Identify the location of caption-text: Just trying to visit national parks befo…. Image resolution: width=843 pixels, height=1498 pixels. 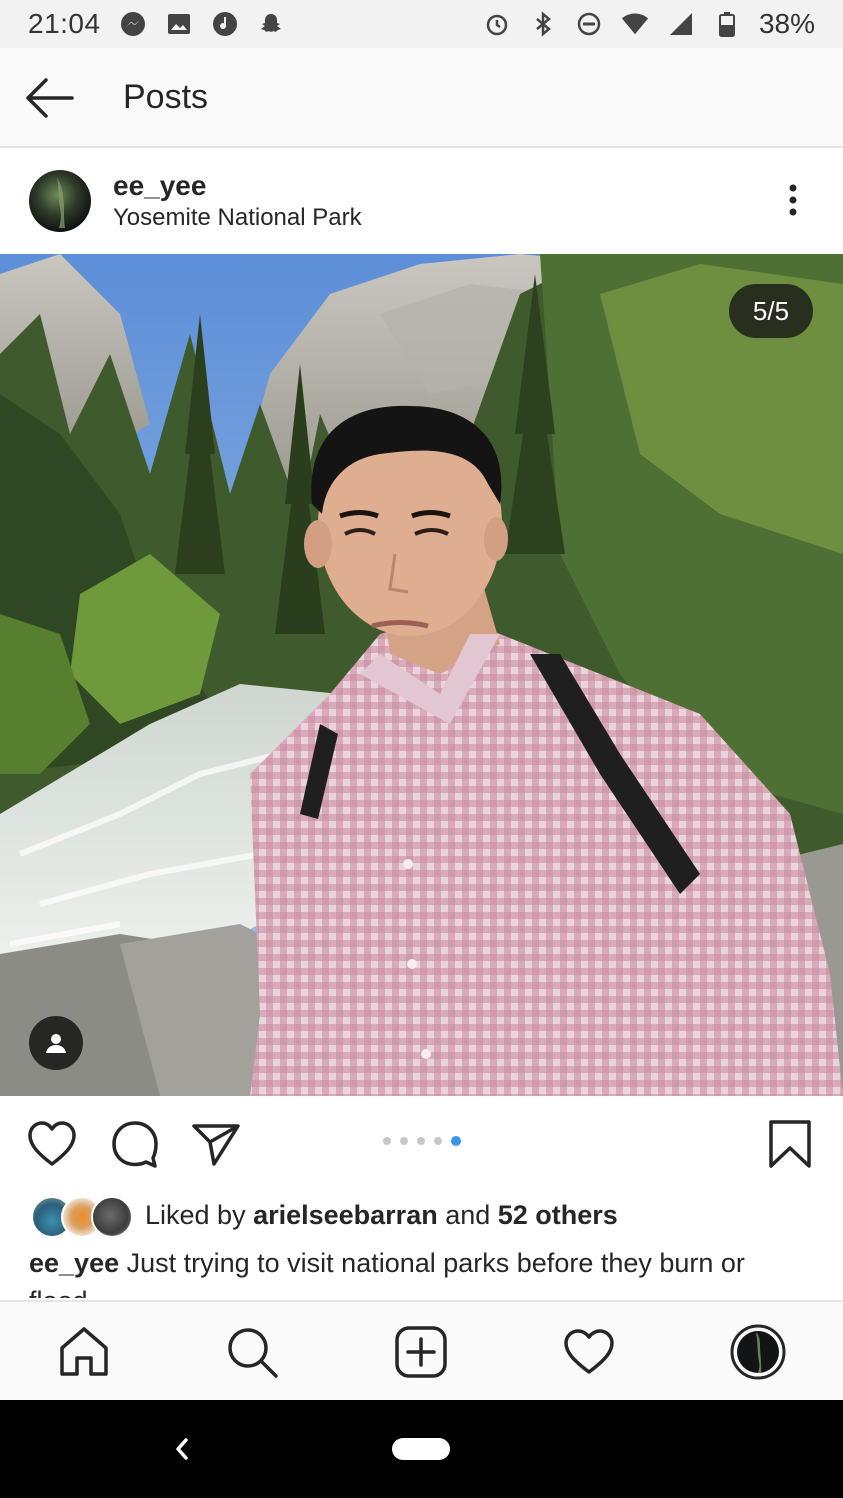
(387, 1273).